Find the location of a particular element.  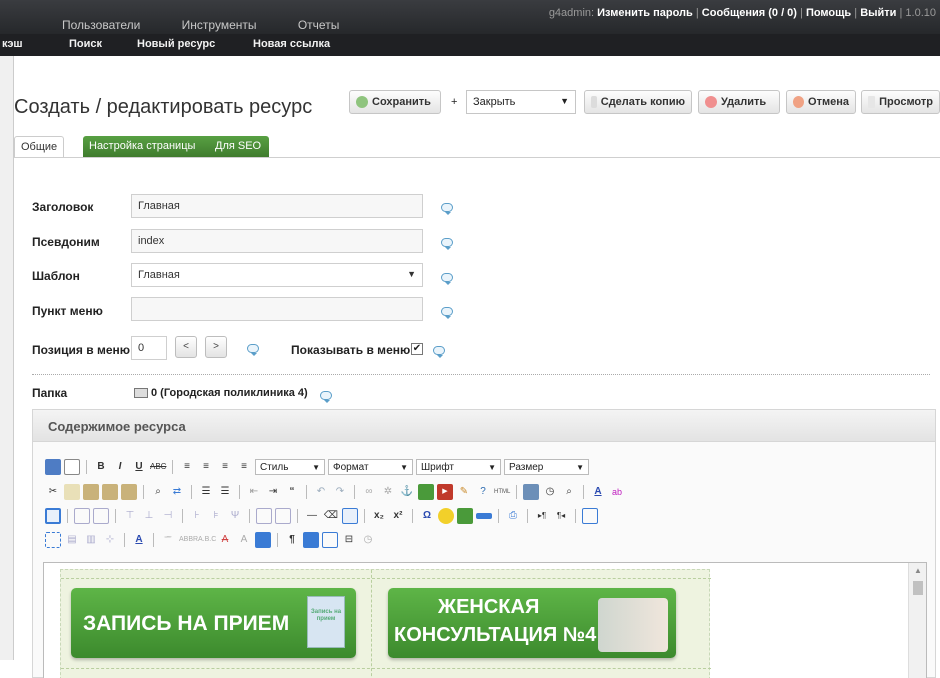

show-blocks-icon: ¶ is located at coordinates (292, 540).